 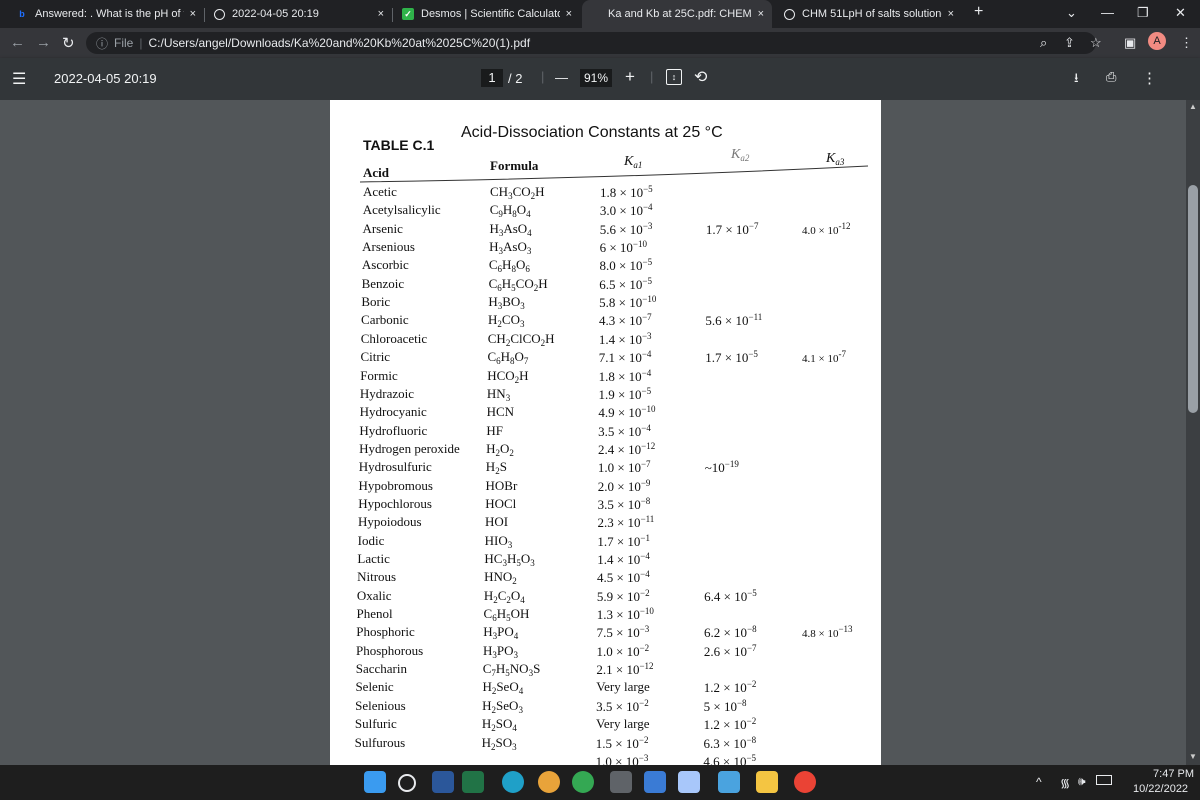 I want to click on ka1-cell: Very large, so click(x=623, y=687).